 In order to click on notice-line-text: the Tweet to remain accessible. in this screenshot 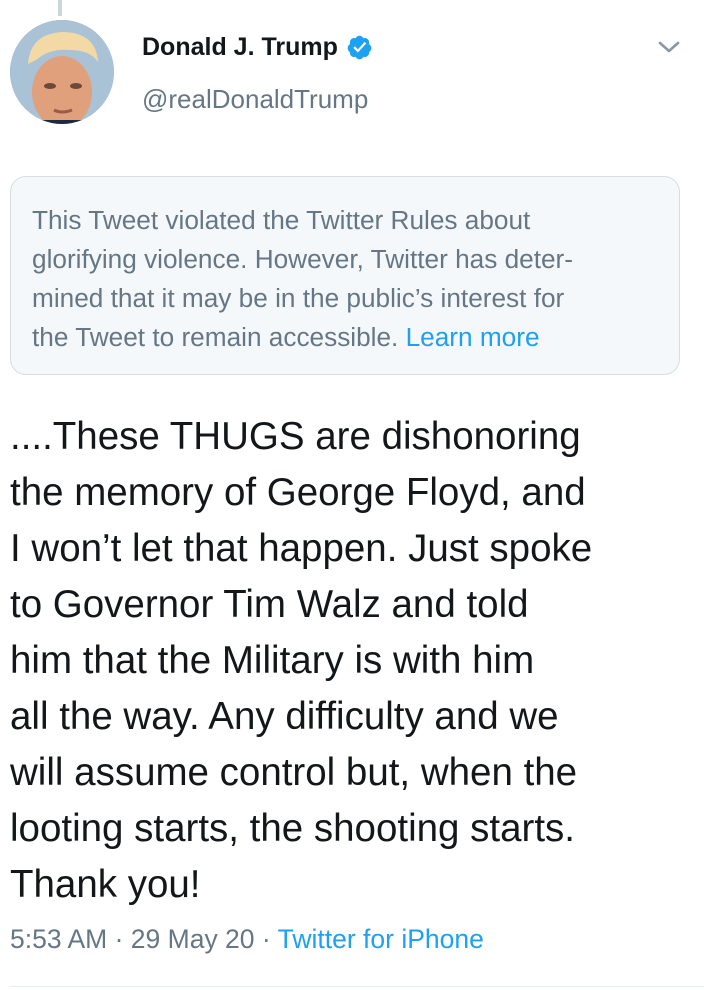, I will do `click(219, 337)`.